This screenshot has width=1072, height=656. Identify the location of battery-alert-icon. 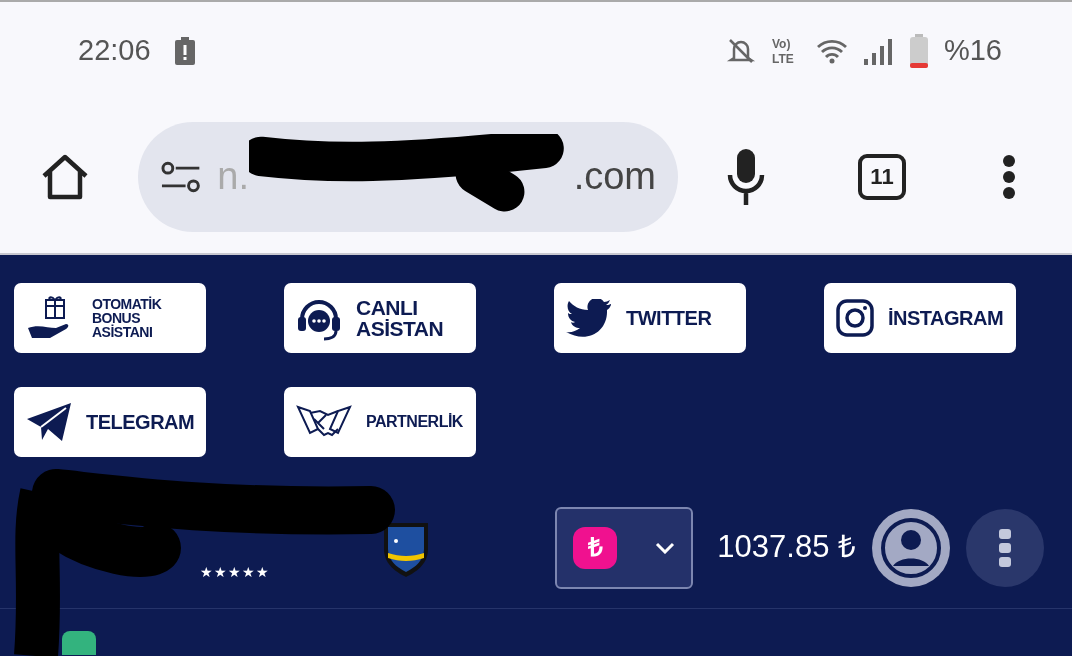
(184, 51).